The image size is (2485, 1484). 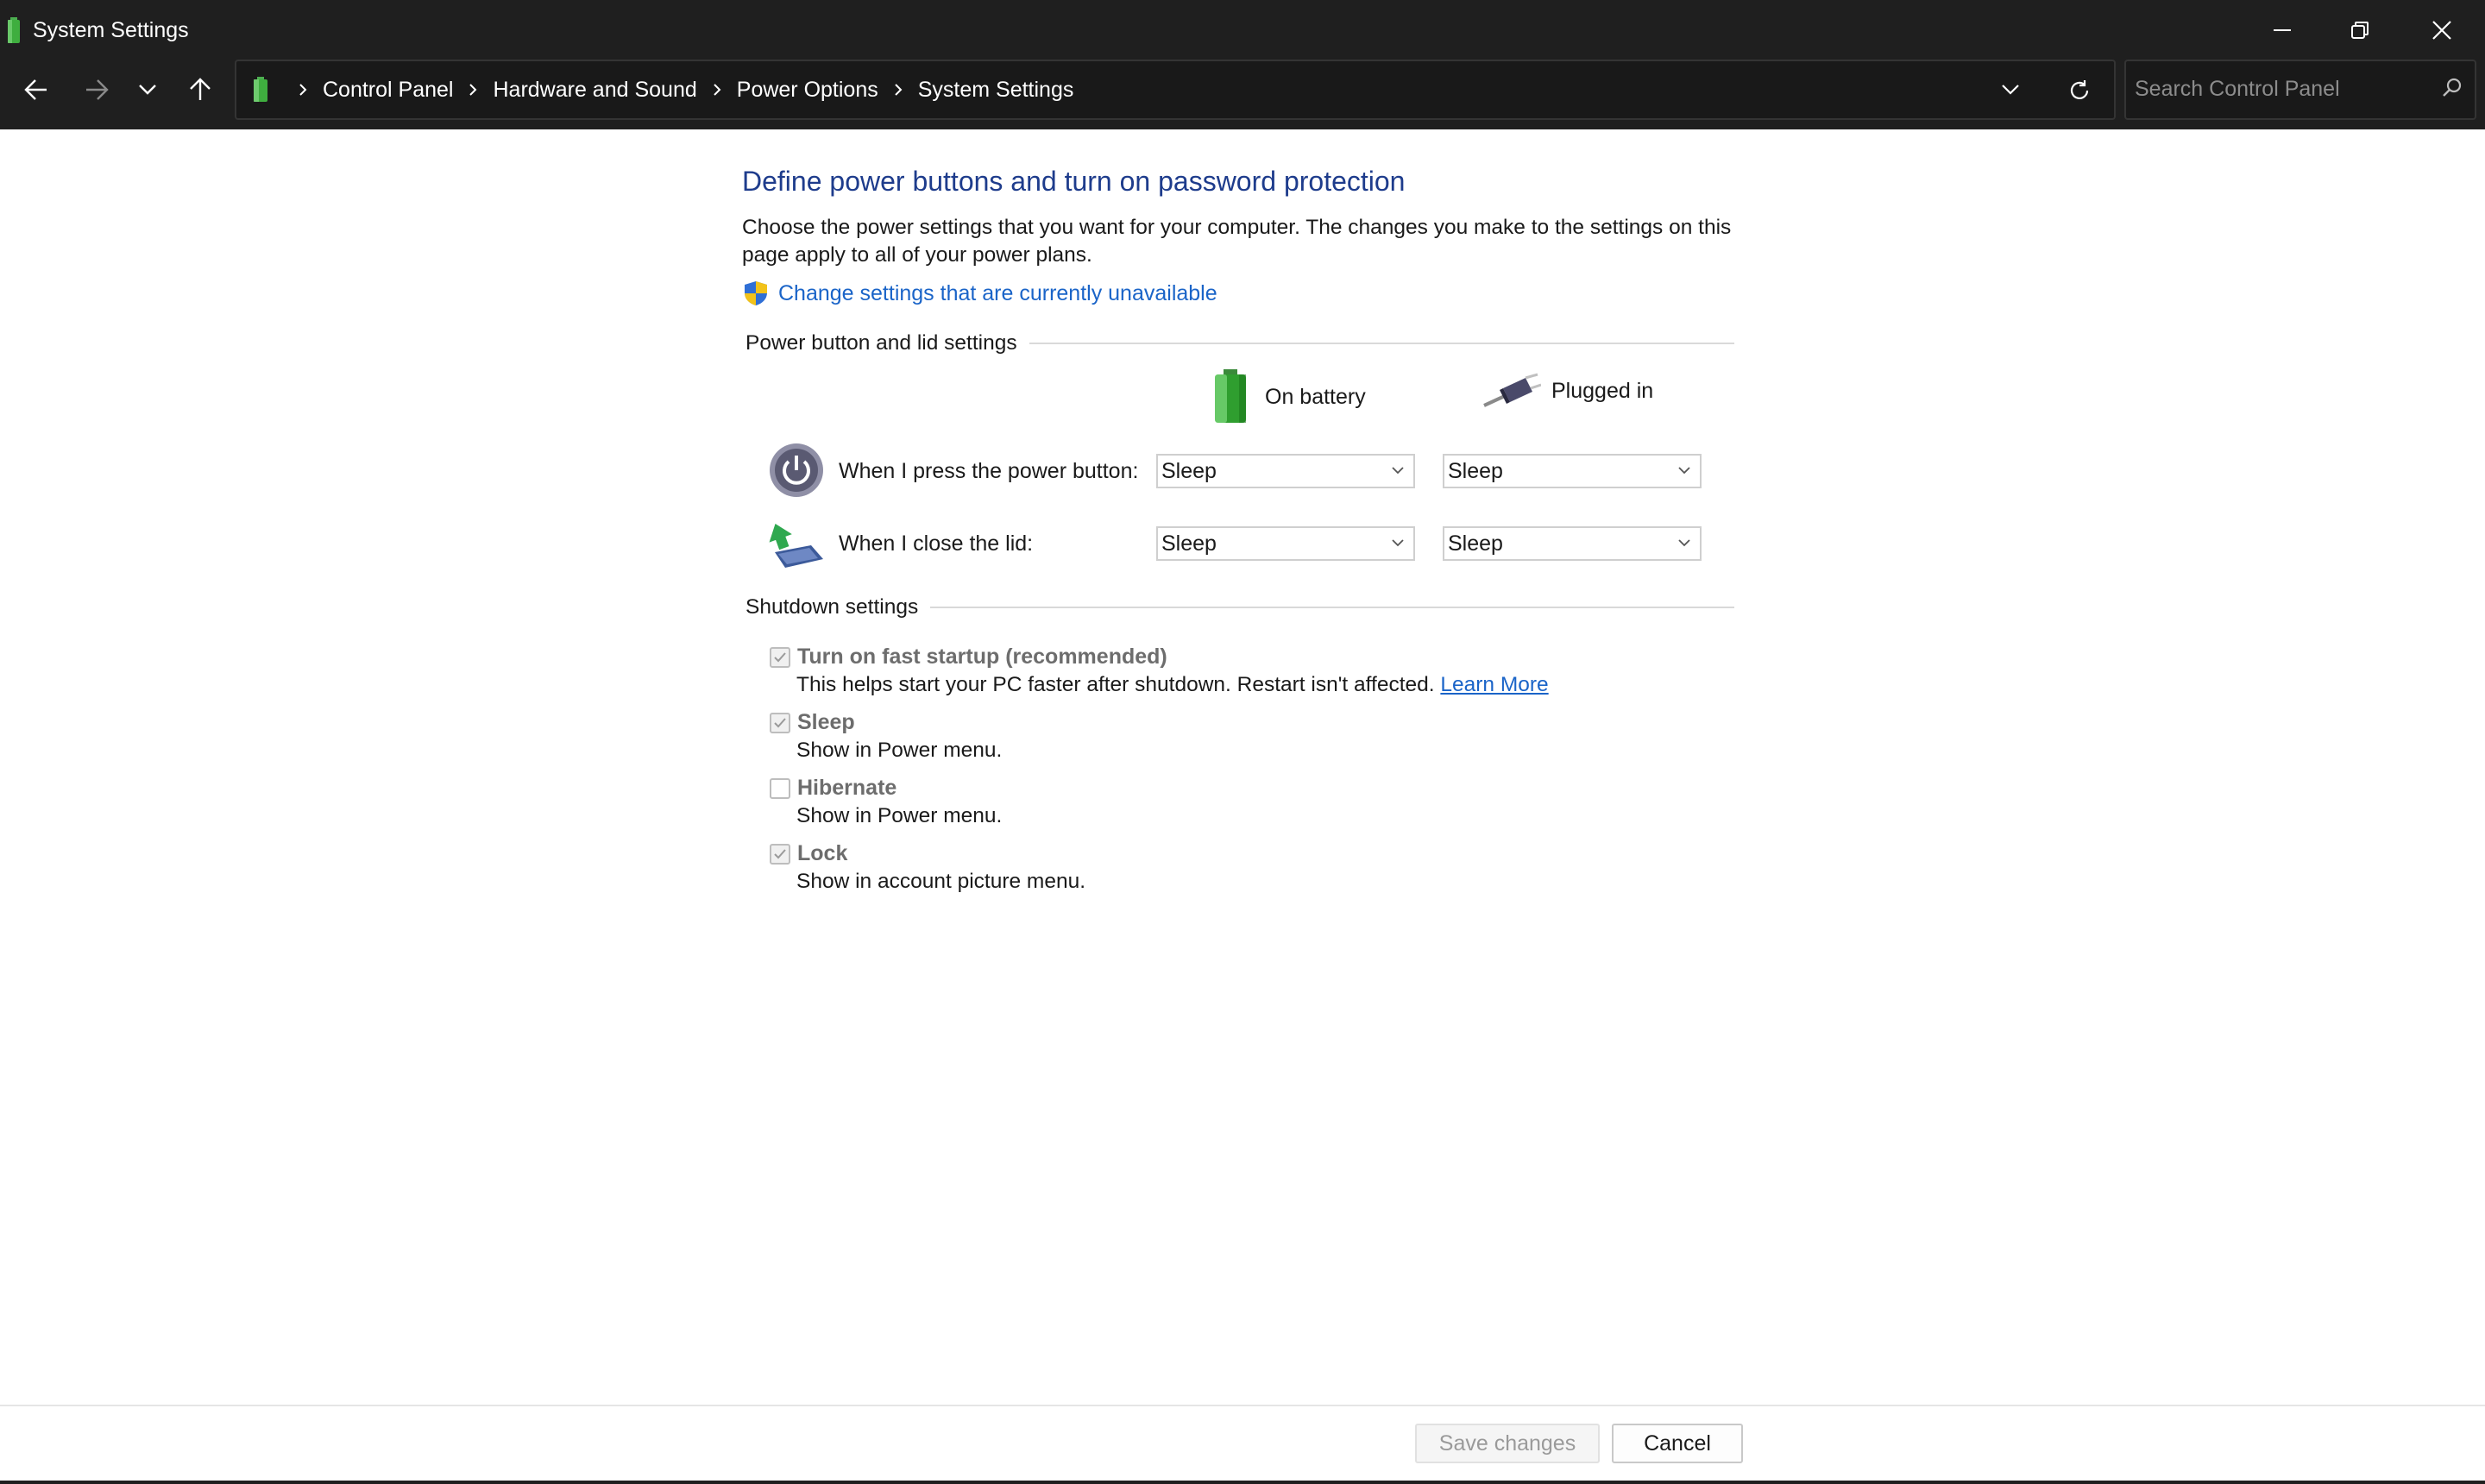 What do you see at coordinates (1678, 1443) in the screenshot?
I see `cancel-button: Cancel` at bounding box center [1678, 1443].